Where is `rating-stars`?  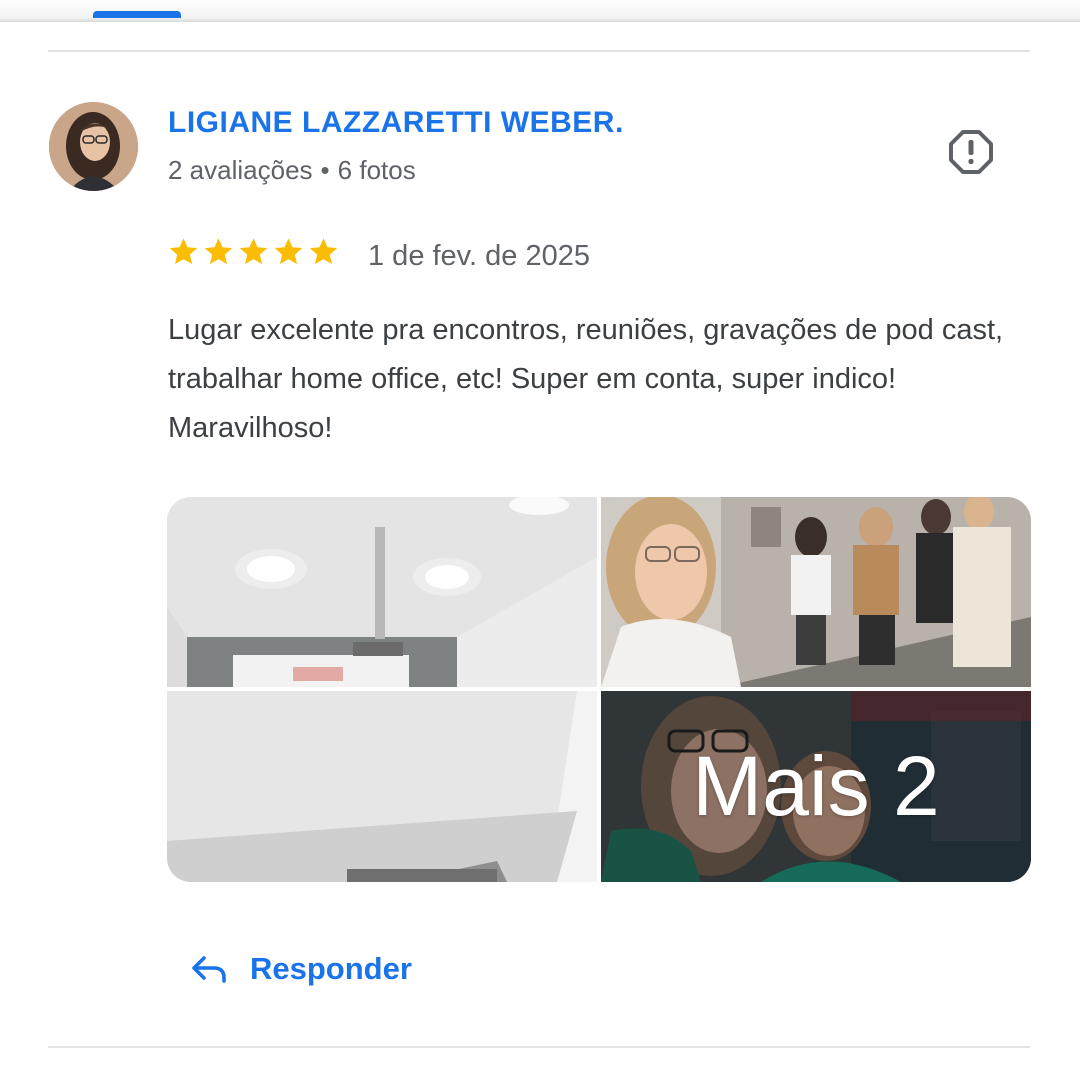
rating-stars is located at coordinates (253, 251).